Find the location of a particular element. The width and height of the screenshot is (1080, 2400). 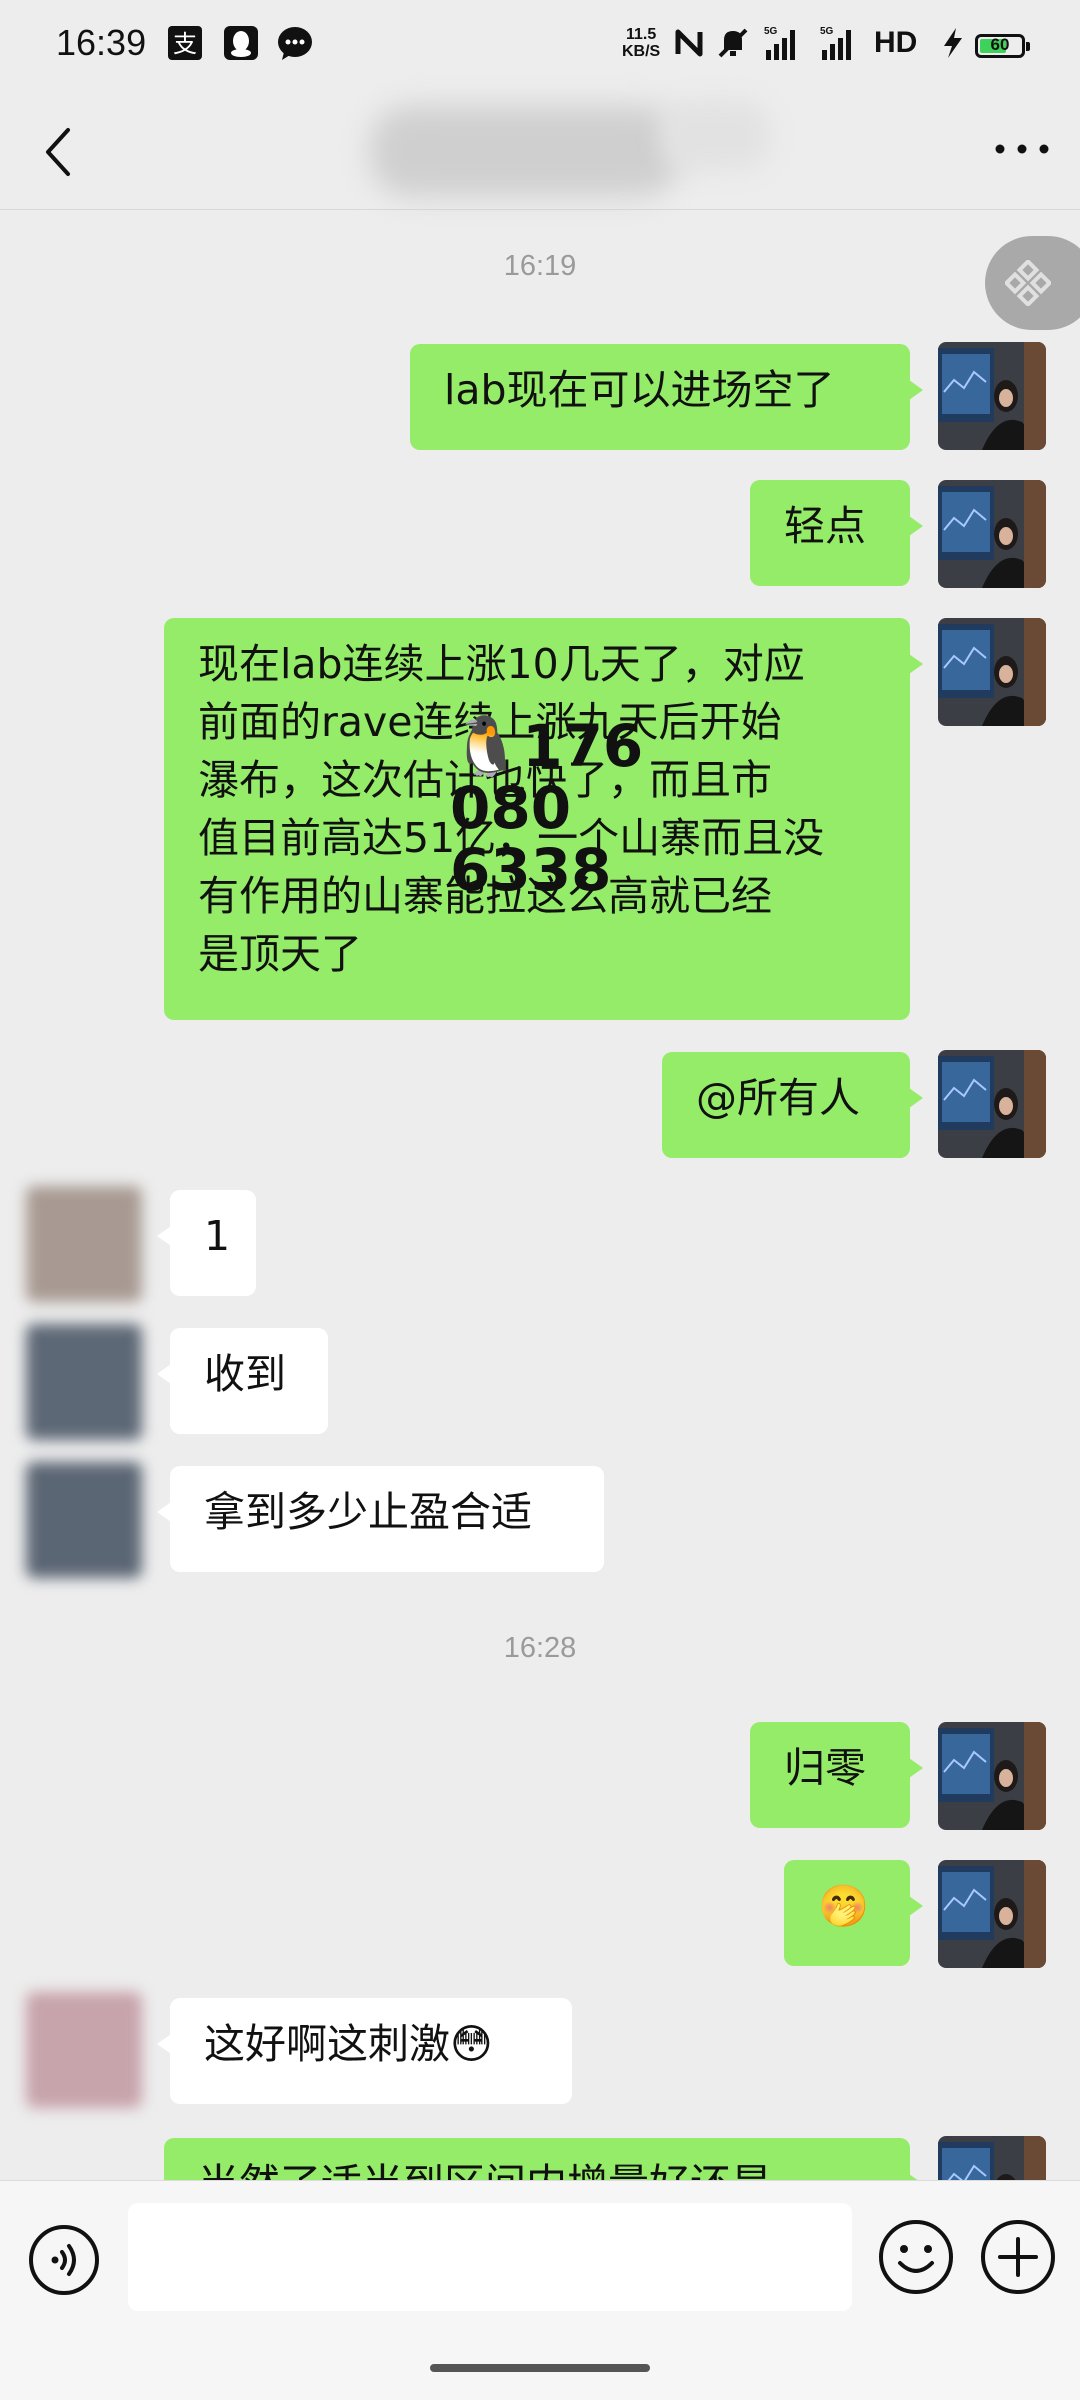

home-indicator is located at coordinates (540, 2368).